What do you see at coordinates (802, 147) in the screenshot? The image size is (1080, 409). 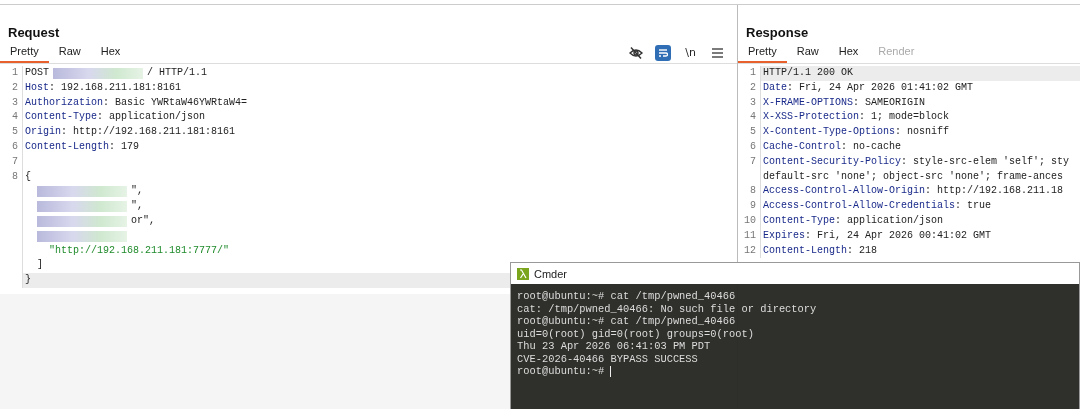 I see `header-name: Cache-Control` at bounding box center [802, 147].